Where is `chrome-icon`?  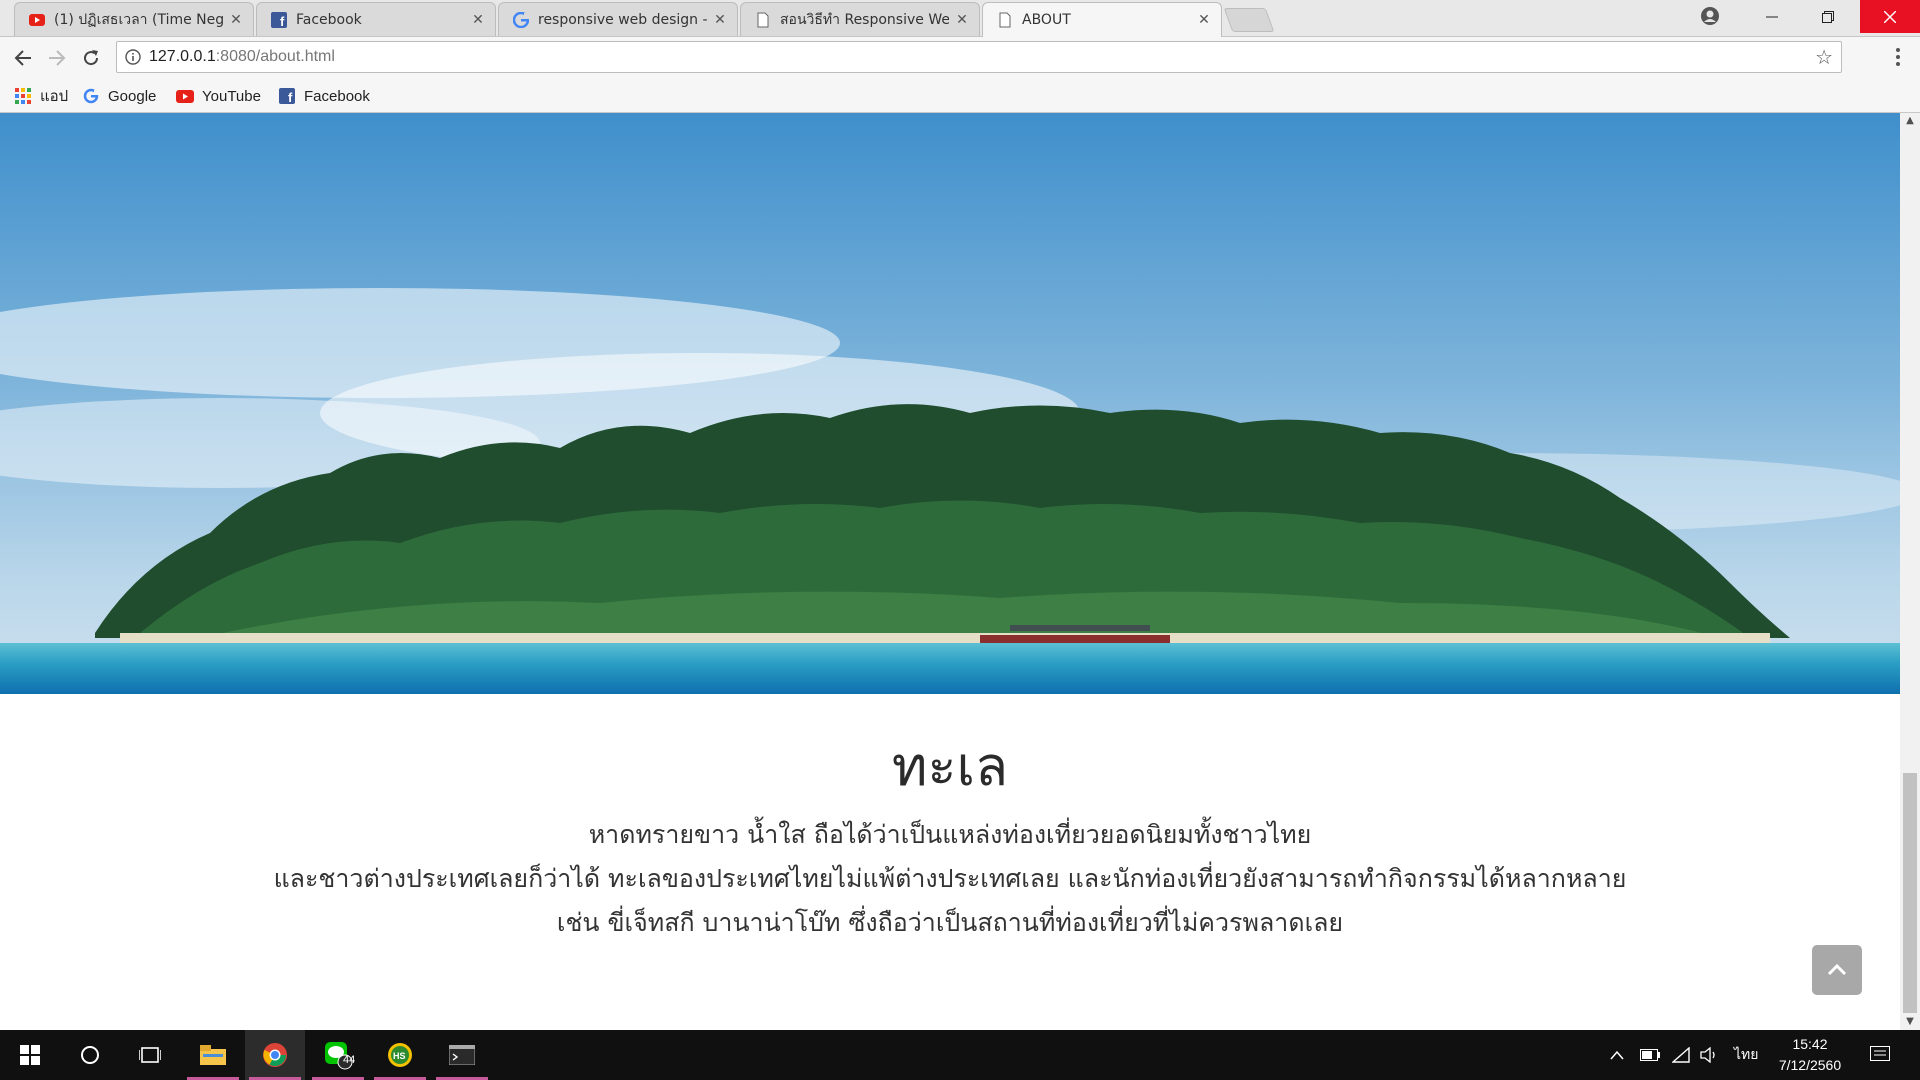 chrome-icon is located at coordinates (275, 1055).